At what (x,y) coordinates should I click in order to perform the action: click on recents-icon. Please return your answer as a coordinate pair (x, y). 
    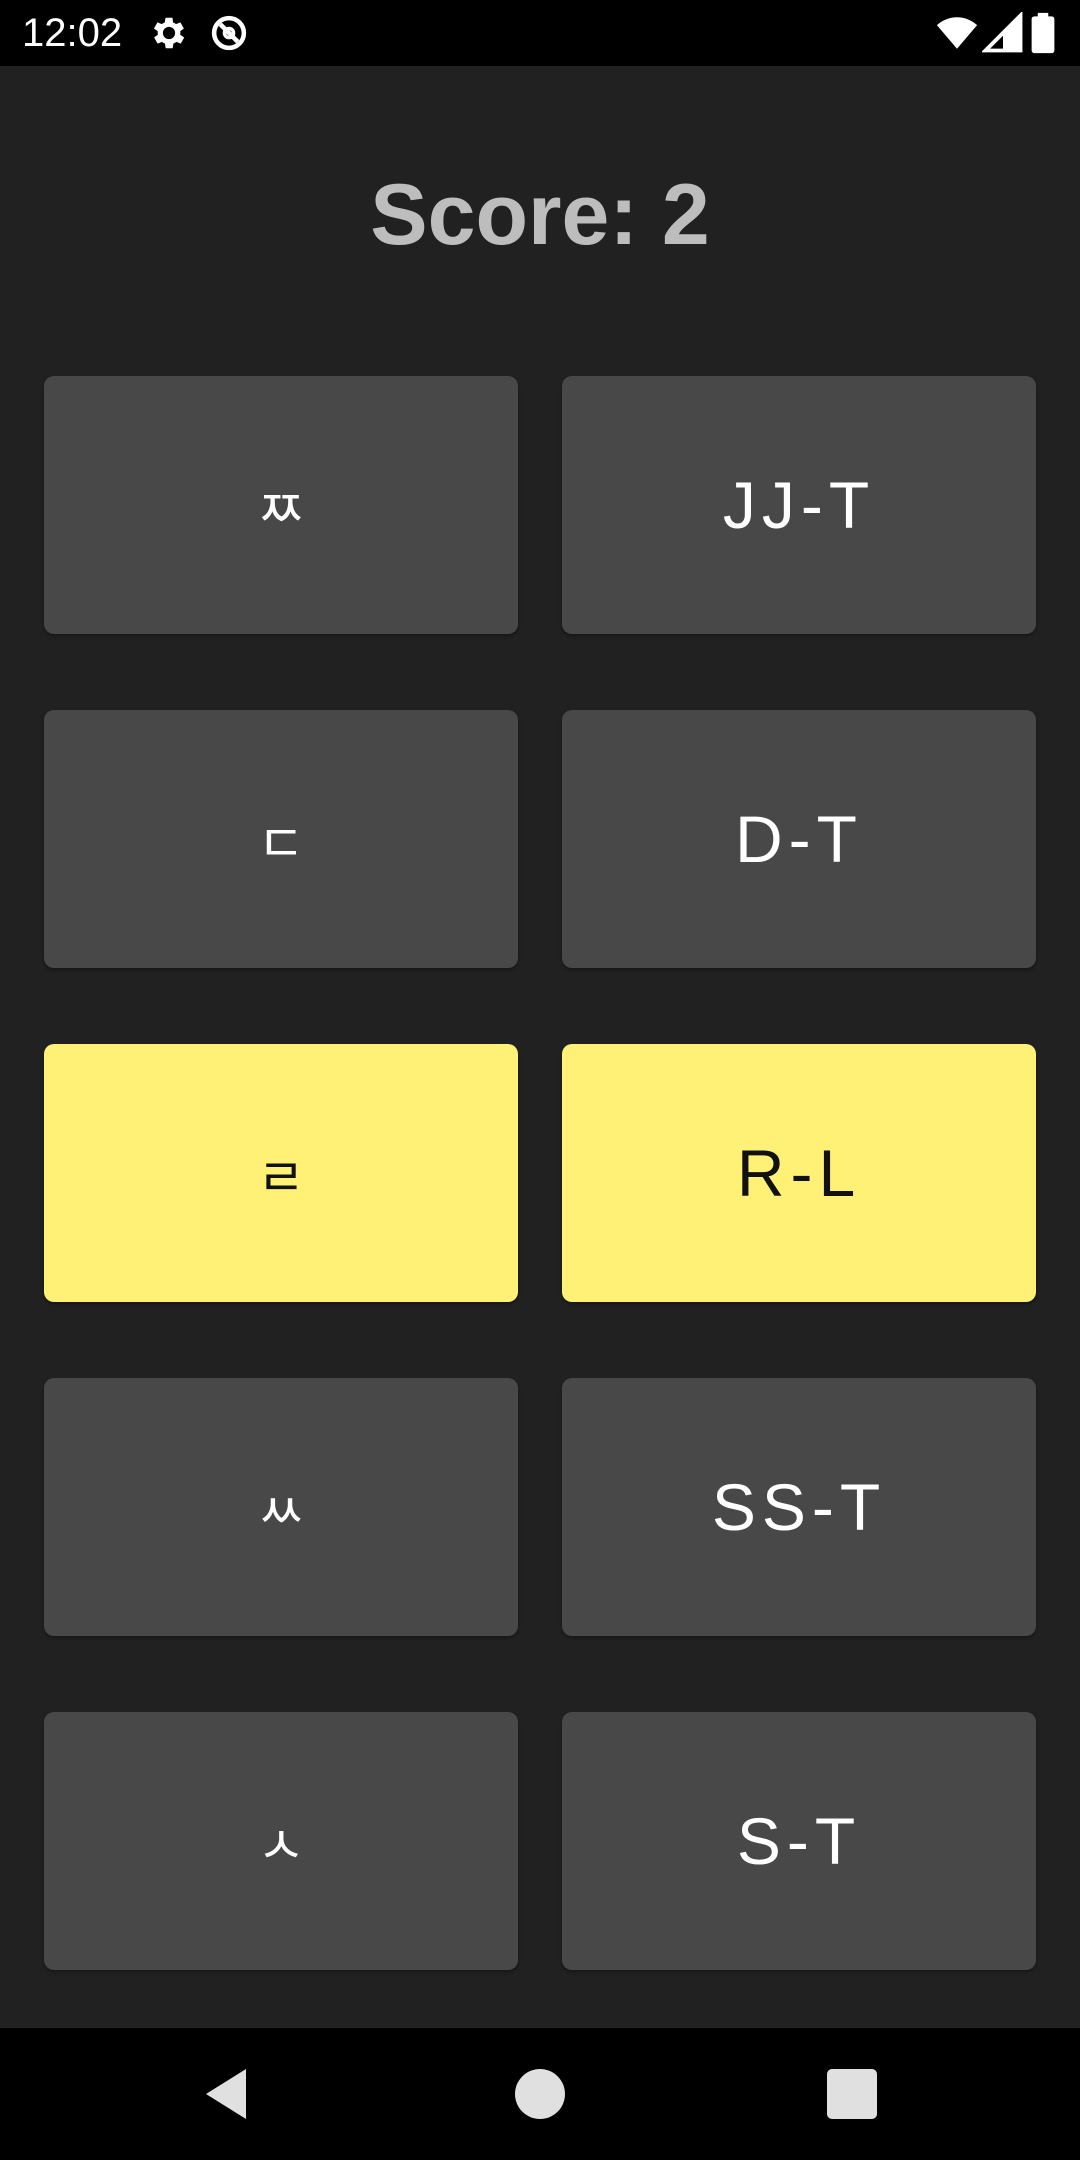
    Looking at the image, I should click on (852, 2094).